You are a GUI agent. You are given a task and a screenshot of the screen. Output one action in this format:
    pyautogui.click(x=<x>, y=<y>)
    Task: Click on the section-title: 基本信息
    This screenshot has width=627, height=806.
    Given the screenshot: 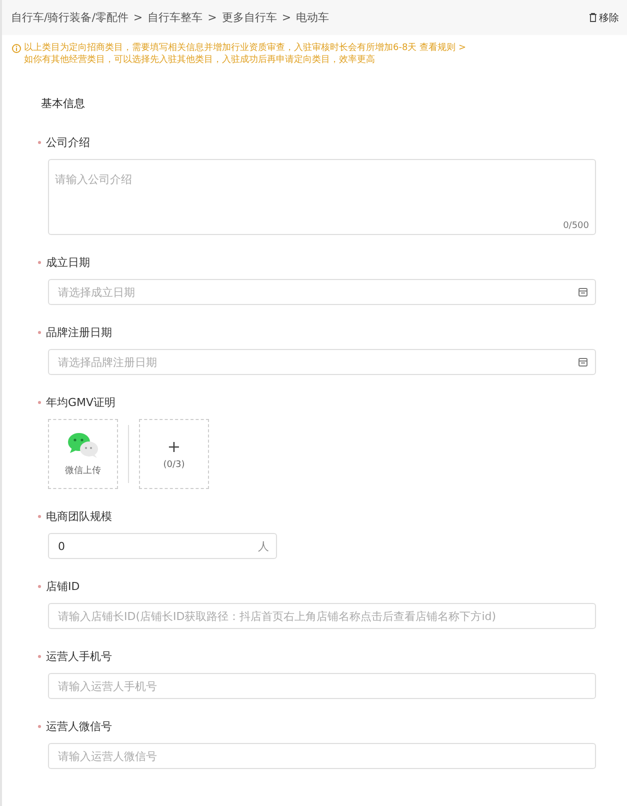 What is the action you would take?
    pyautogui.click(x=63, y=103)
    